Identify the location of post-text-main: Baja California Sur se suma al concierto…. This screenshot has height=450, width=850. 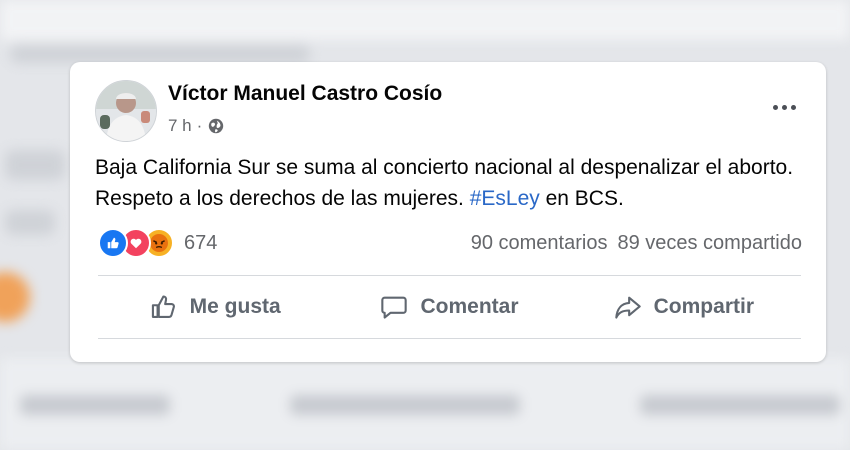
(444, 183).